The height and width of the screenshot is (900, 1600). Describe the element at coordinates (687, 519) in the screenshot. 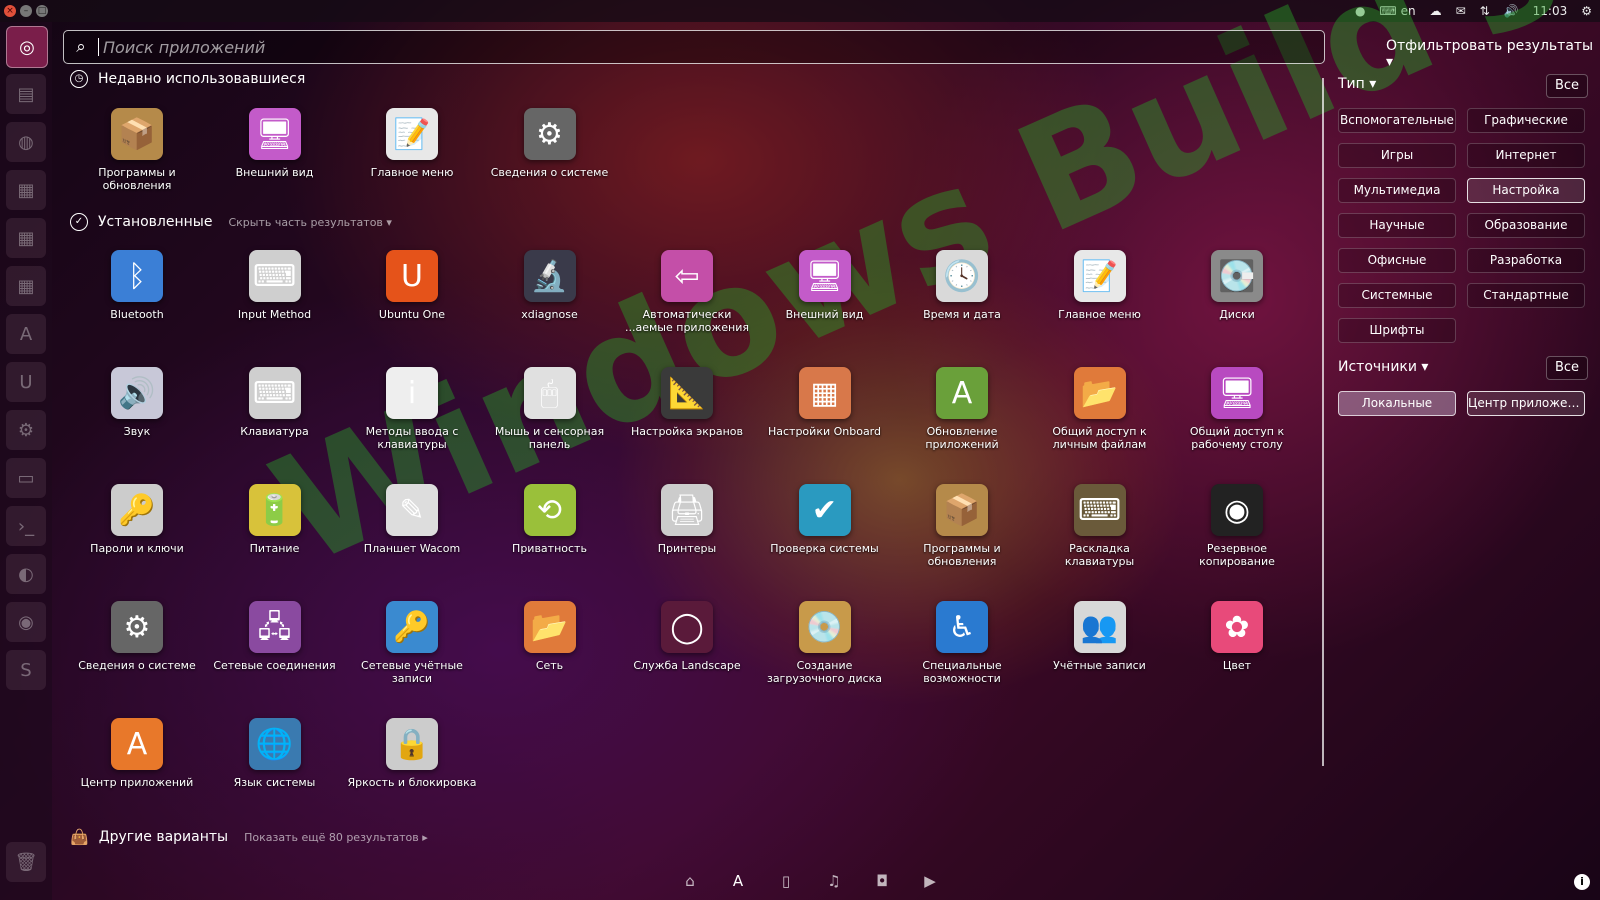

I see `app-launcher-item: 🖨 Принтеры` at that location.